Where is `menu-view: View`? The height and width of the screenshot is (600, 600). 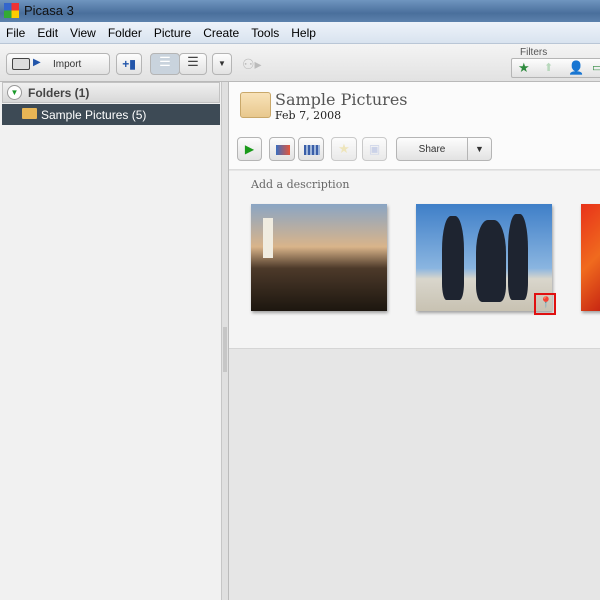 menu-view: View is located at coordinates (83, 31).